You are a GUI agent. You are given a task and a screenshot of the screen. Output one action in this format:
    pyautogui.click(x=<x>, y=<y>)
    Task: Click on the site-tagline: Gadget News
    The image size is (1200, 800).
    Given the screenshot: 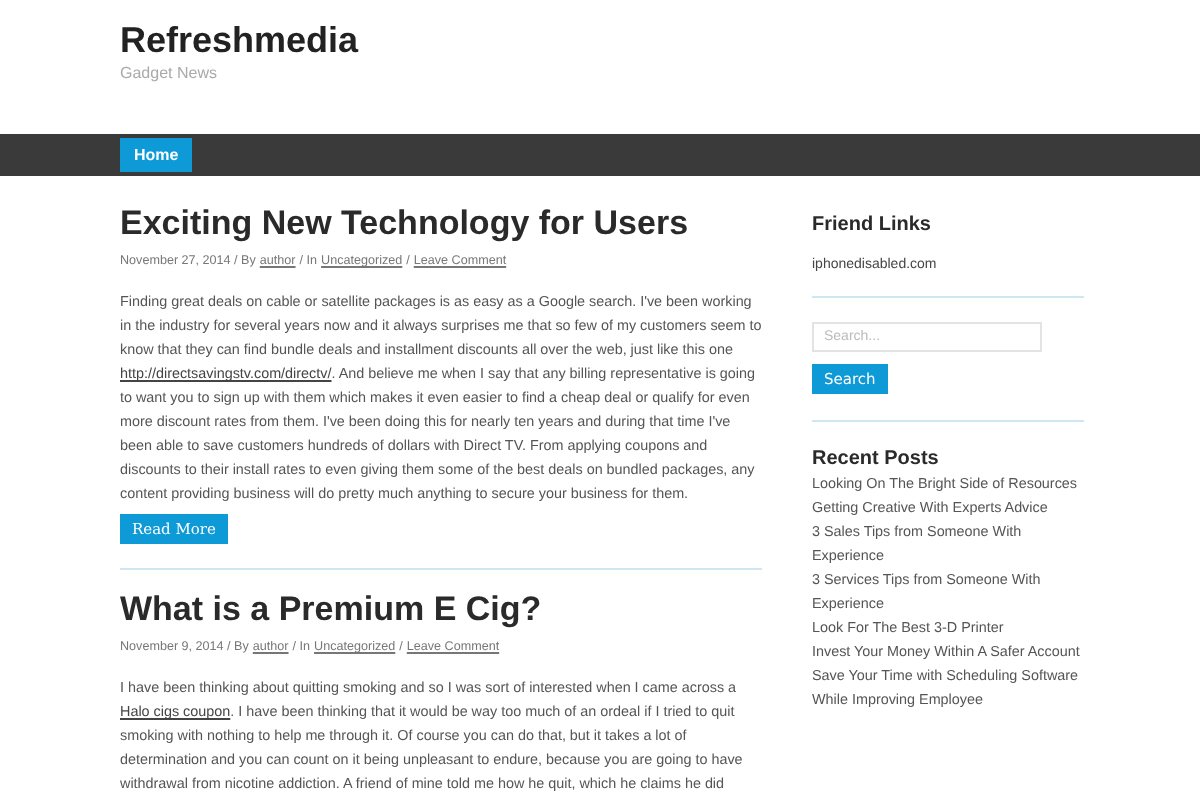 What is the action you would take?
    pyautogui.click(x=168, y=74)
    